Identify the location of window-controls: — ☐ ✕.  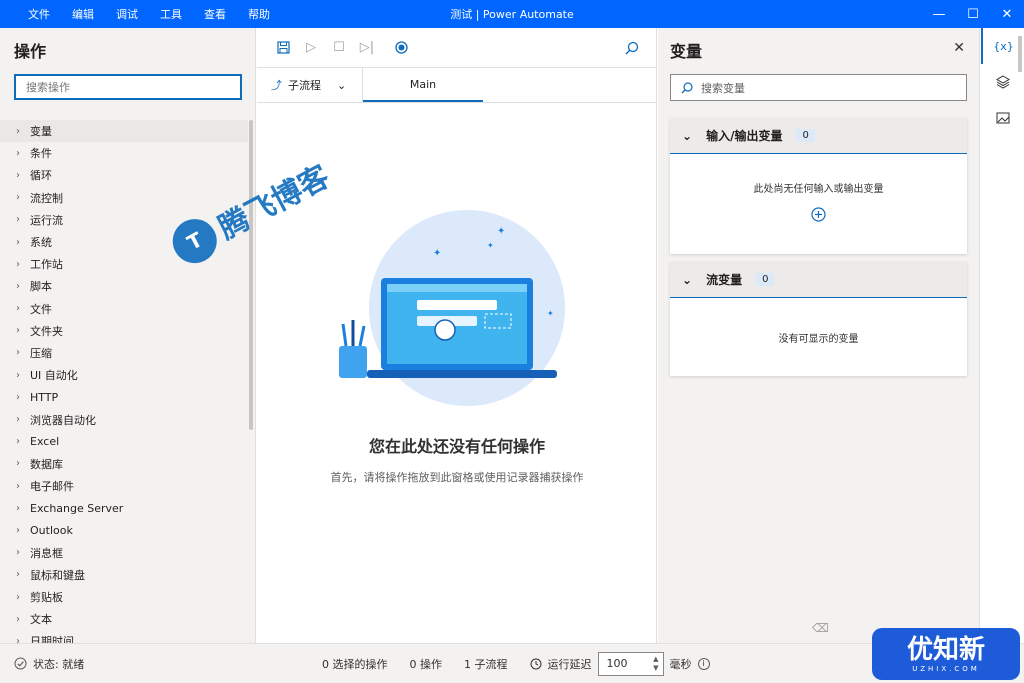
(973, 14).